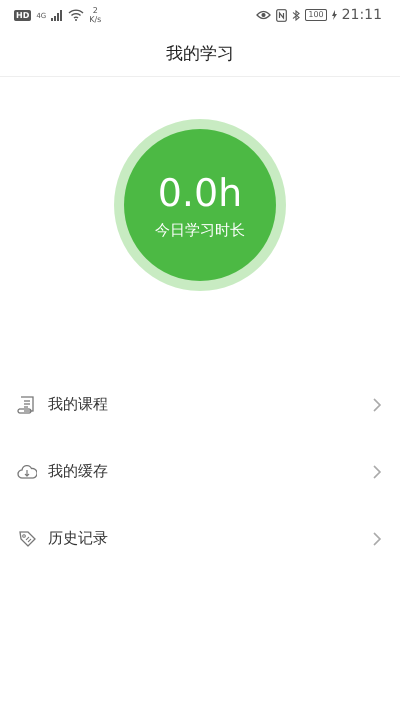 The image size is (400, 710). I want to click on nfc-icon, so click(282, 15).